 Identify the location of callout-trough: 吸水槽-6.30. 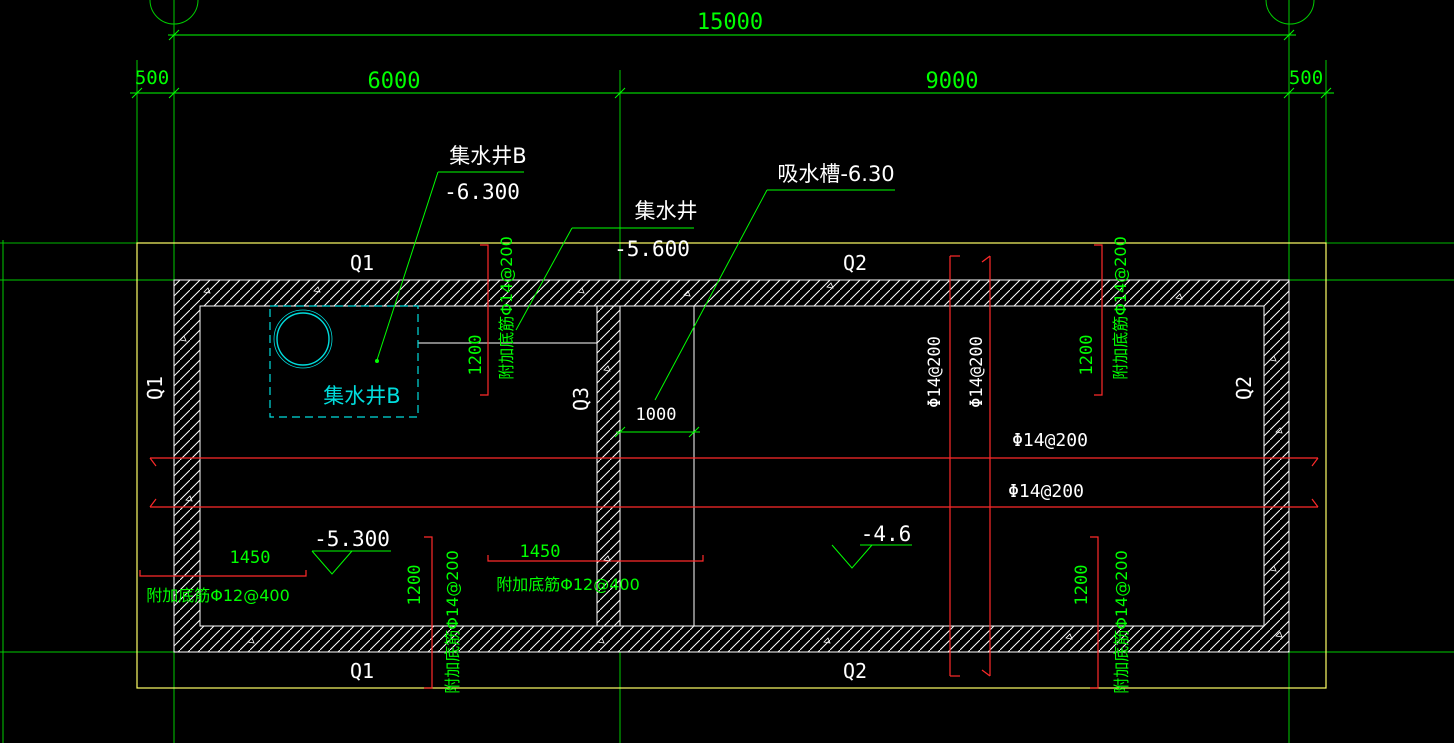
(835, 174).